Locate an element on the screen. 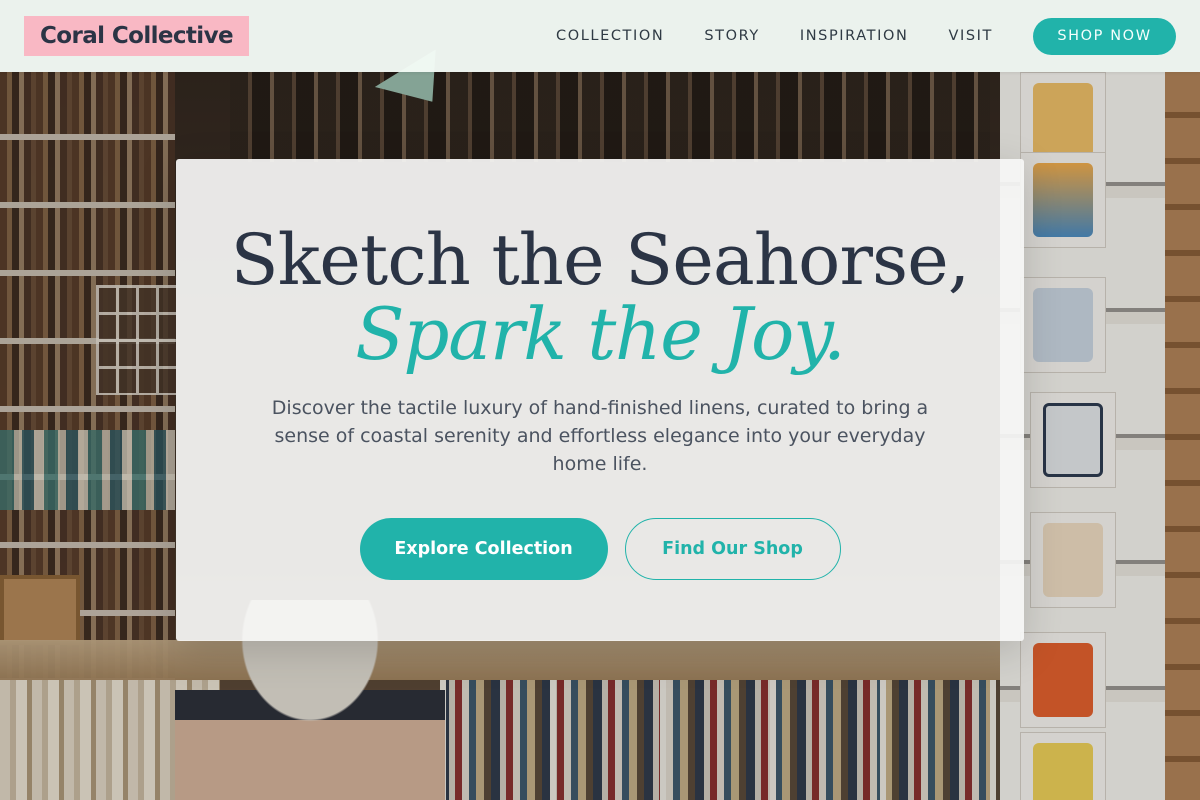 The image size is (1200, 800). hero-cta-row: Explore Collection Find Our Shop is located at coordinates (600, 549).